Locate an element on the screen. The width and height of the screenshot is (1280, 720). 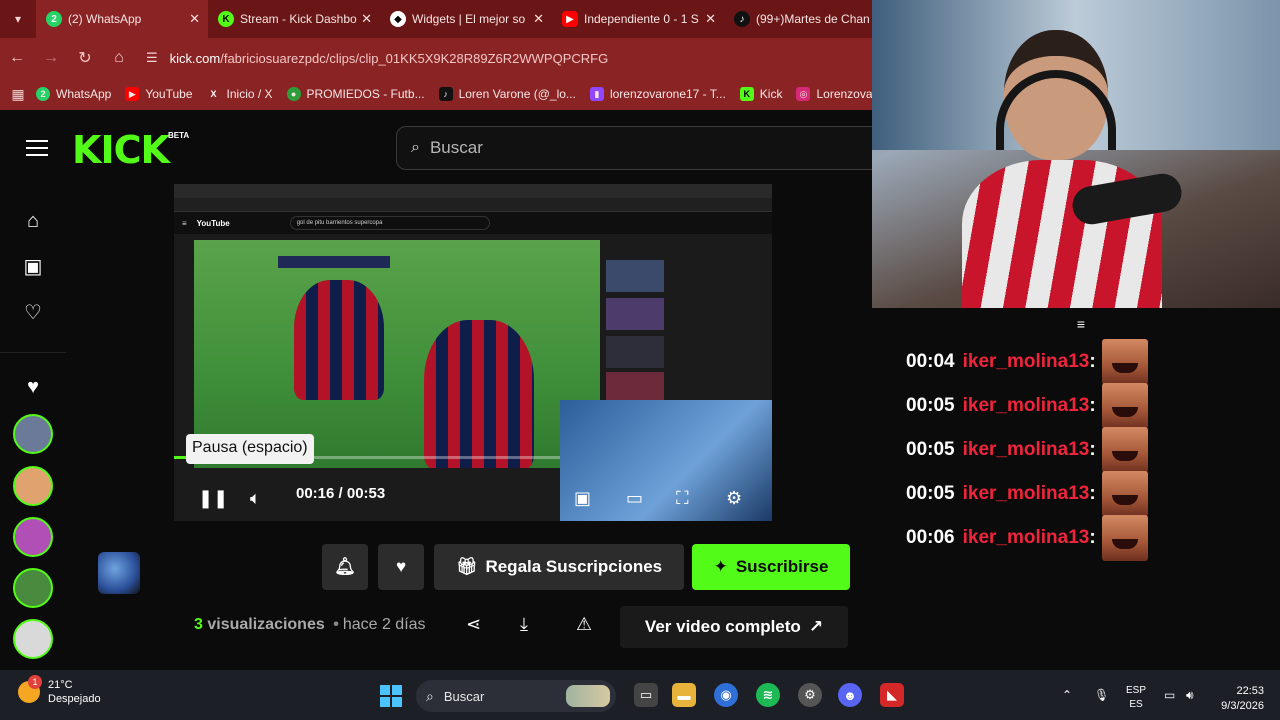
views-label: visualizaciones is located at coordinates (266, 624).